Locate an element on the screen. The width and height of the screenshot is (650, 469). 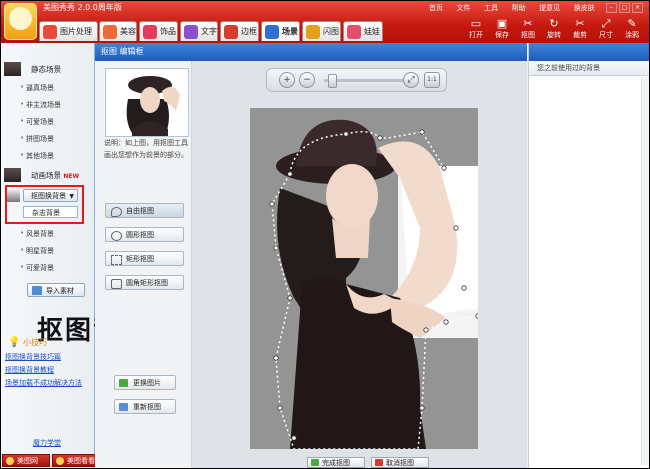
tab-accessories: 饰品 is located at coordinates (158, 31).